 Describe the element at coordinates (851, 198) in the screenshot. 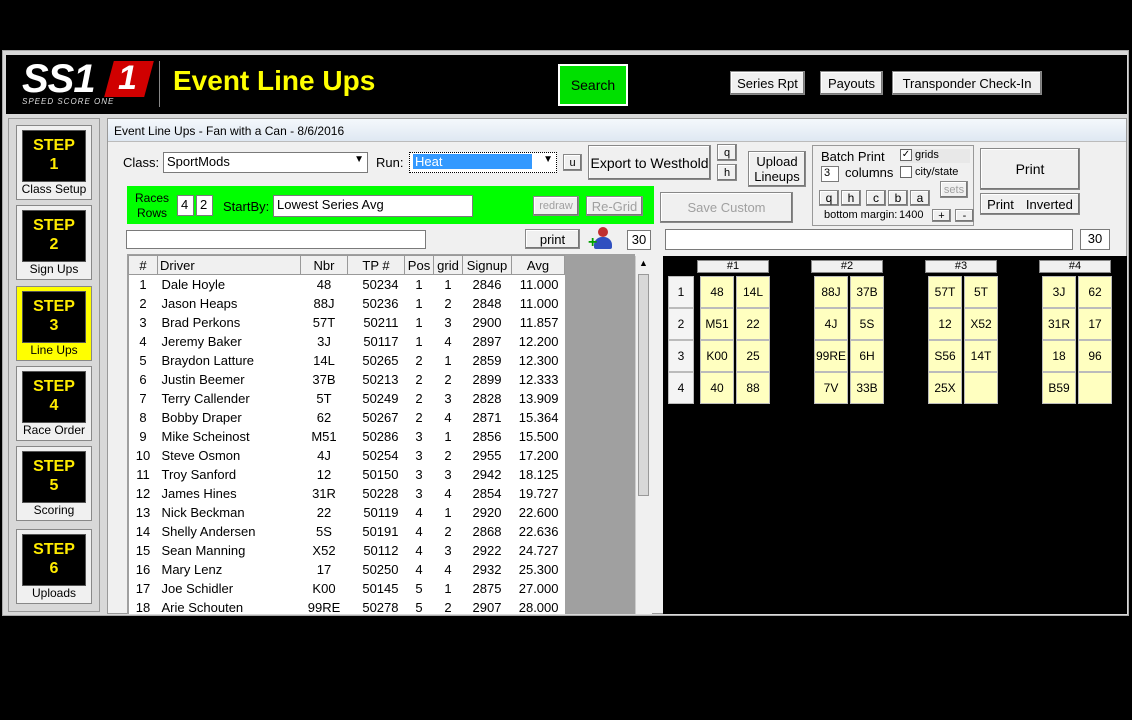

I see `batch-h-button: h` at that location.